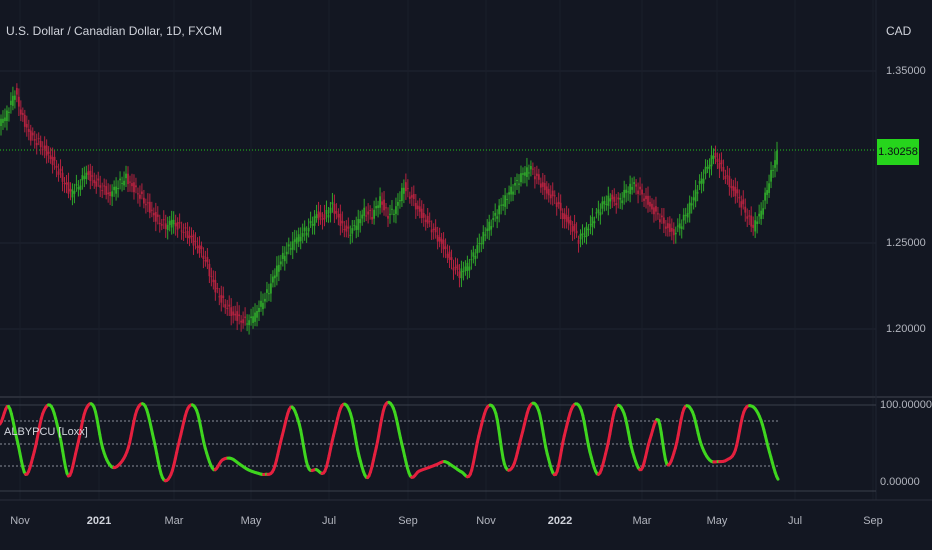  Describe the element at coordinates (899, 31) in the screenshot. I see `currency-label: CAD` at that location.